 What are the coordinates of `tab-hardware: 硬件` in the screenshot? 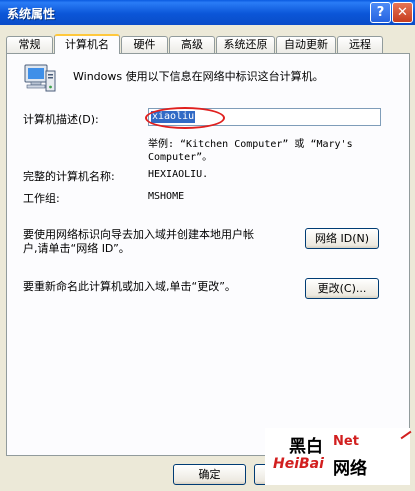 It's located at (144, 44).